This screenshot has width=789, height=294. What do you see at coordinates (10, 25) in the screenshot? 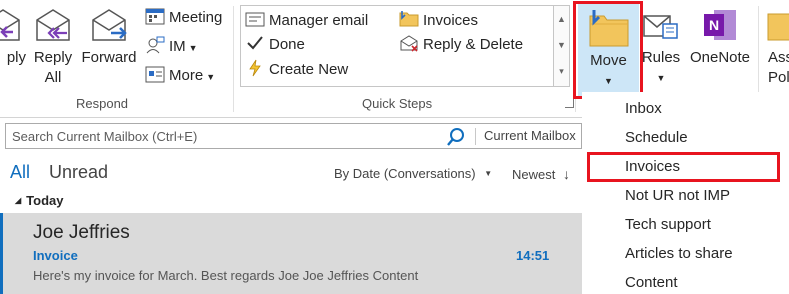
I see `reply-icon` at bounding box center [10, 25].